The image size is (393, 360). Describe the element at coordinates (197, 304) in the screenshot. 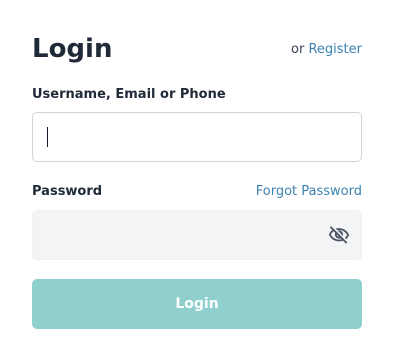

I see `login-button: Login` at that location.